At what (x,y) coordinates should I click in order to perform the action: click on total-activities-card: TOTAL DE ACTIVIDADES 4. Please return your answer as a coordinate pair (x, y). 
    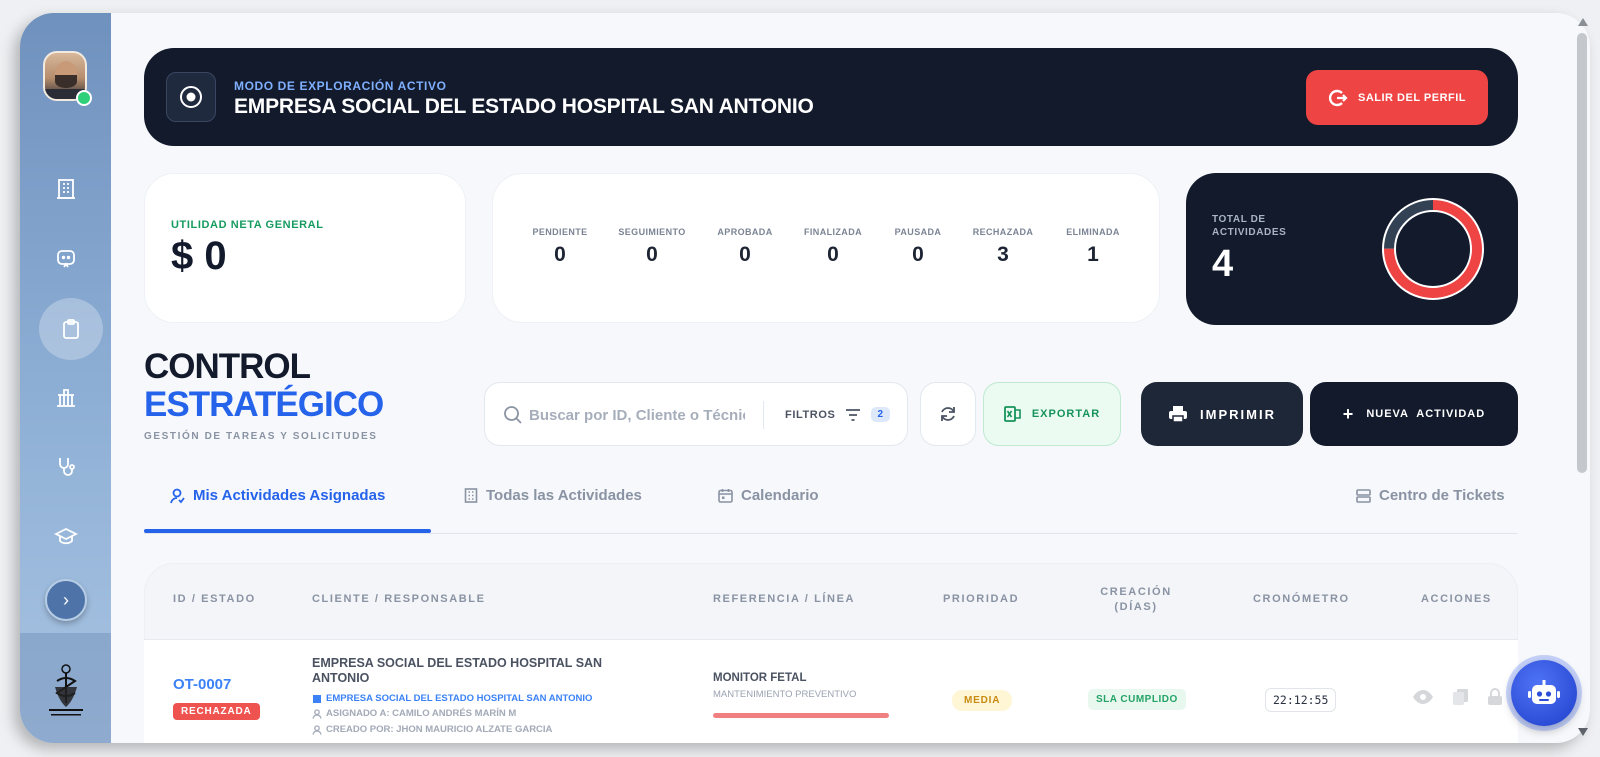
    Looking at the image, I should click on (1352, 249).